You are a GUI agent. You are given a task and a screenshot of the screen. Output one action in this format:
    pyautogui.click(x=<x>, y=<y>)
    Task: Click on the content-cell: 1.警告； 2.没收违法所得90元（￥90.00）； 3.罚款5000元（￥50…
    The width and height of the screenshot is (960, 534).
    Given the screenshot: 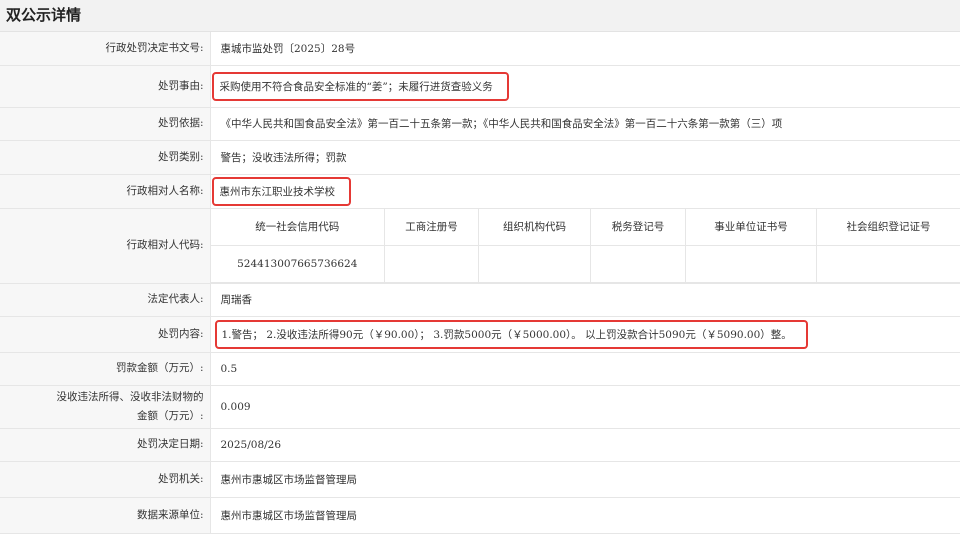 What is the action you would take?
    pyautogui.click(x=585, y=334)
    